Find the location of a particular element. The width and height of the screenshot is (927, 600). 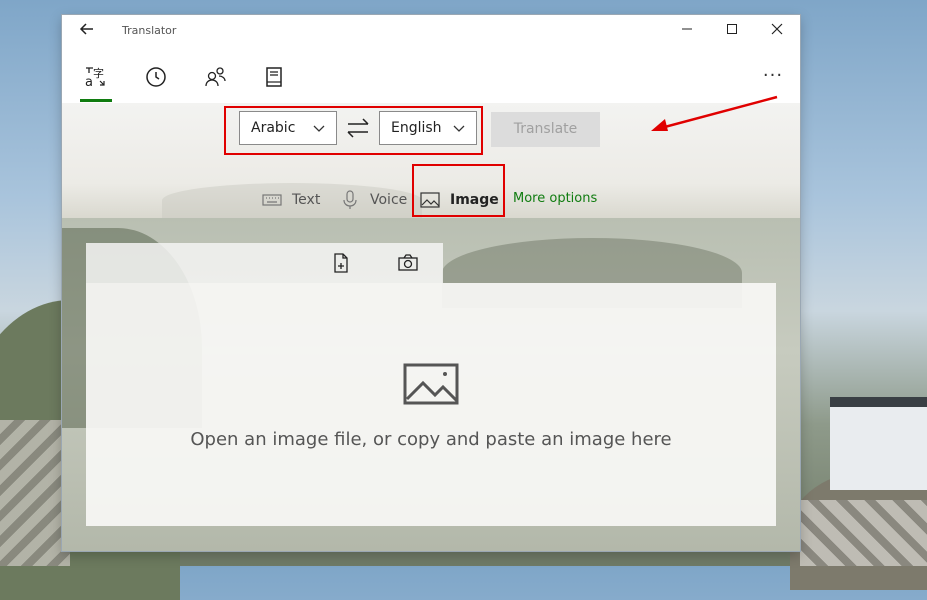

mode-text-label: Text is located at coordinates (306, 200).